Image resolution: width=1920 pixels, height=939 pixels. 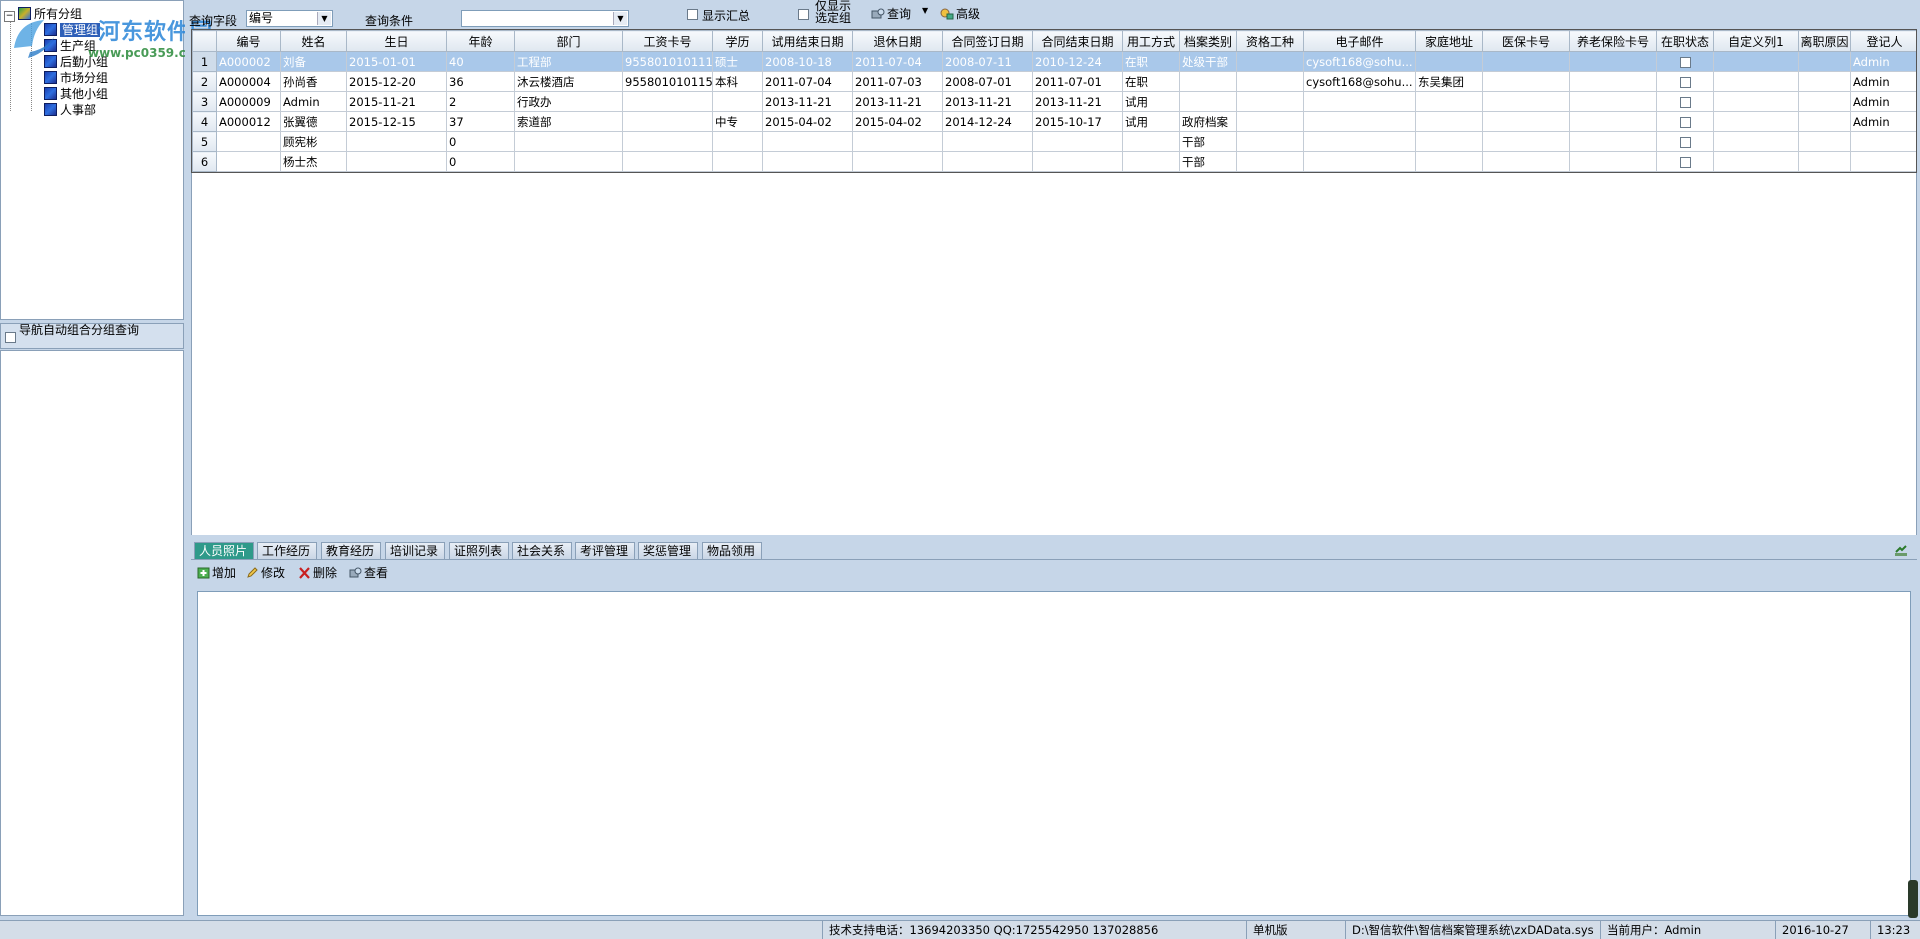 I want to click on auto-query-option: 导航自动组合分组查询, so click(x=92, y=336).